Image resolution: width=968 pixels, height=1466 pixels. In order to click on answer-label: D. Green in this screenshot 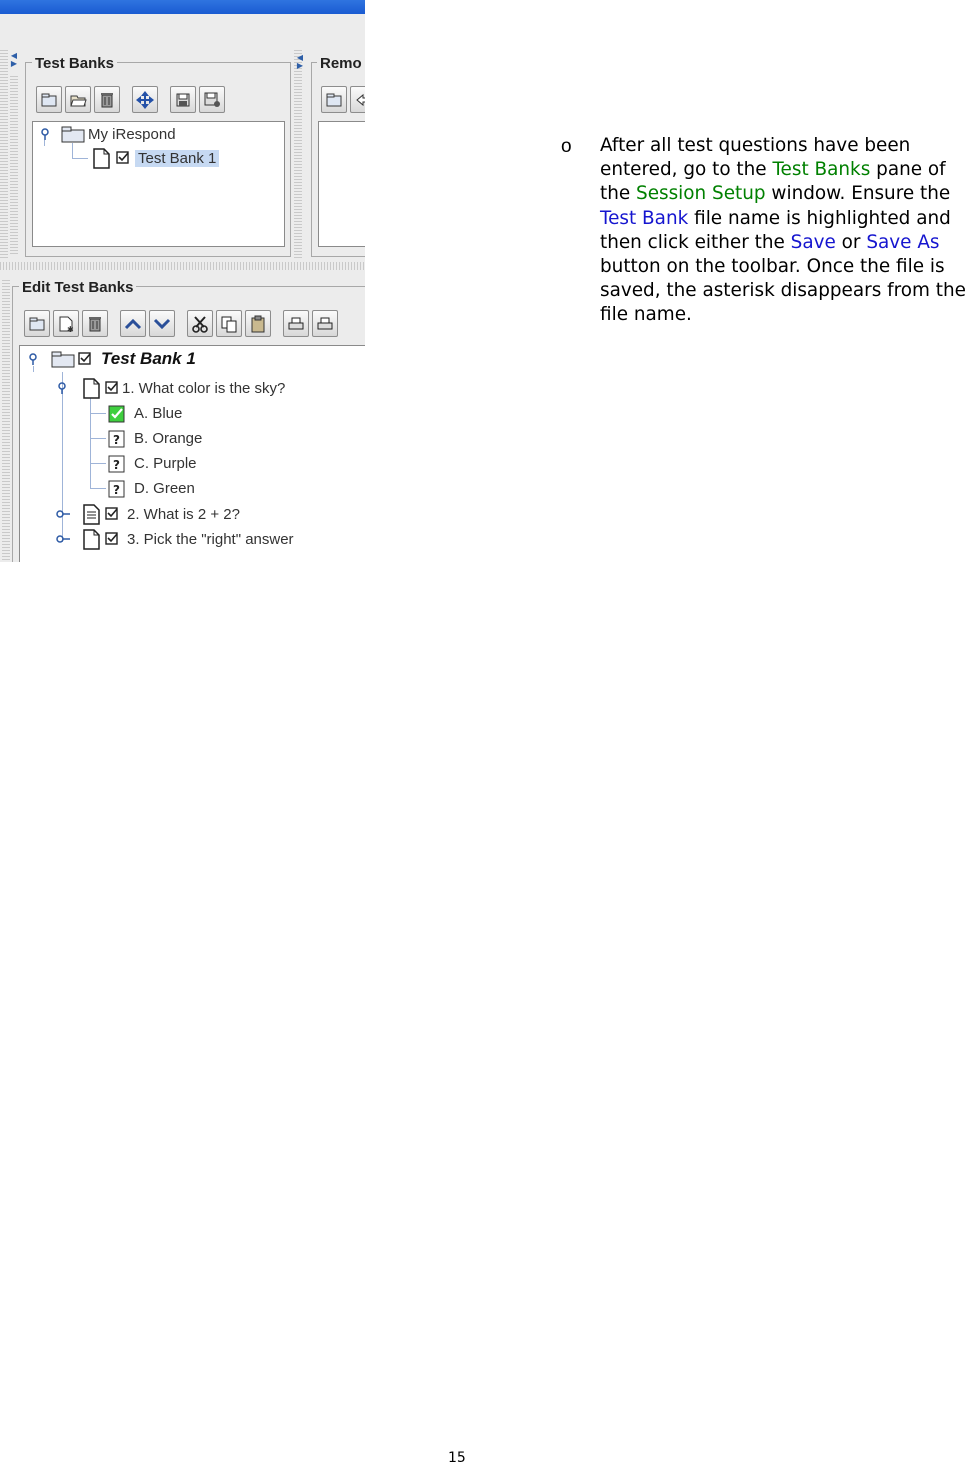, I will do `click(164, 488)`.